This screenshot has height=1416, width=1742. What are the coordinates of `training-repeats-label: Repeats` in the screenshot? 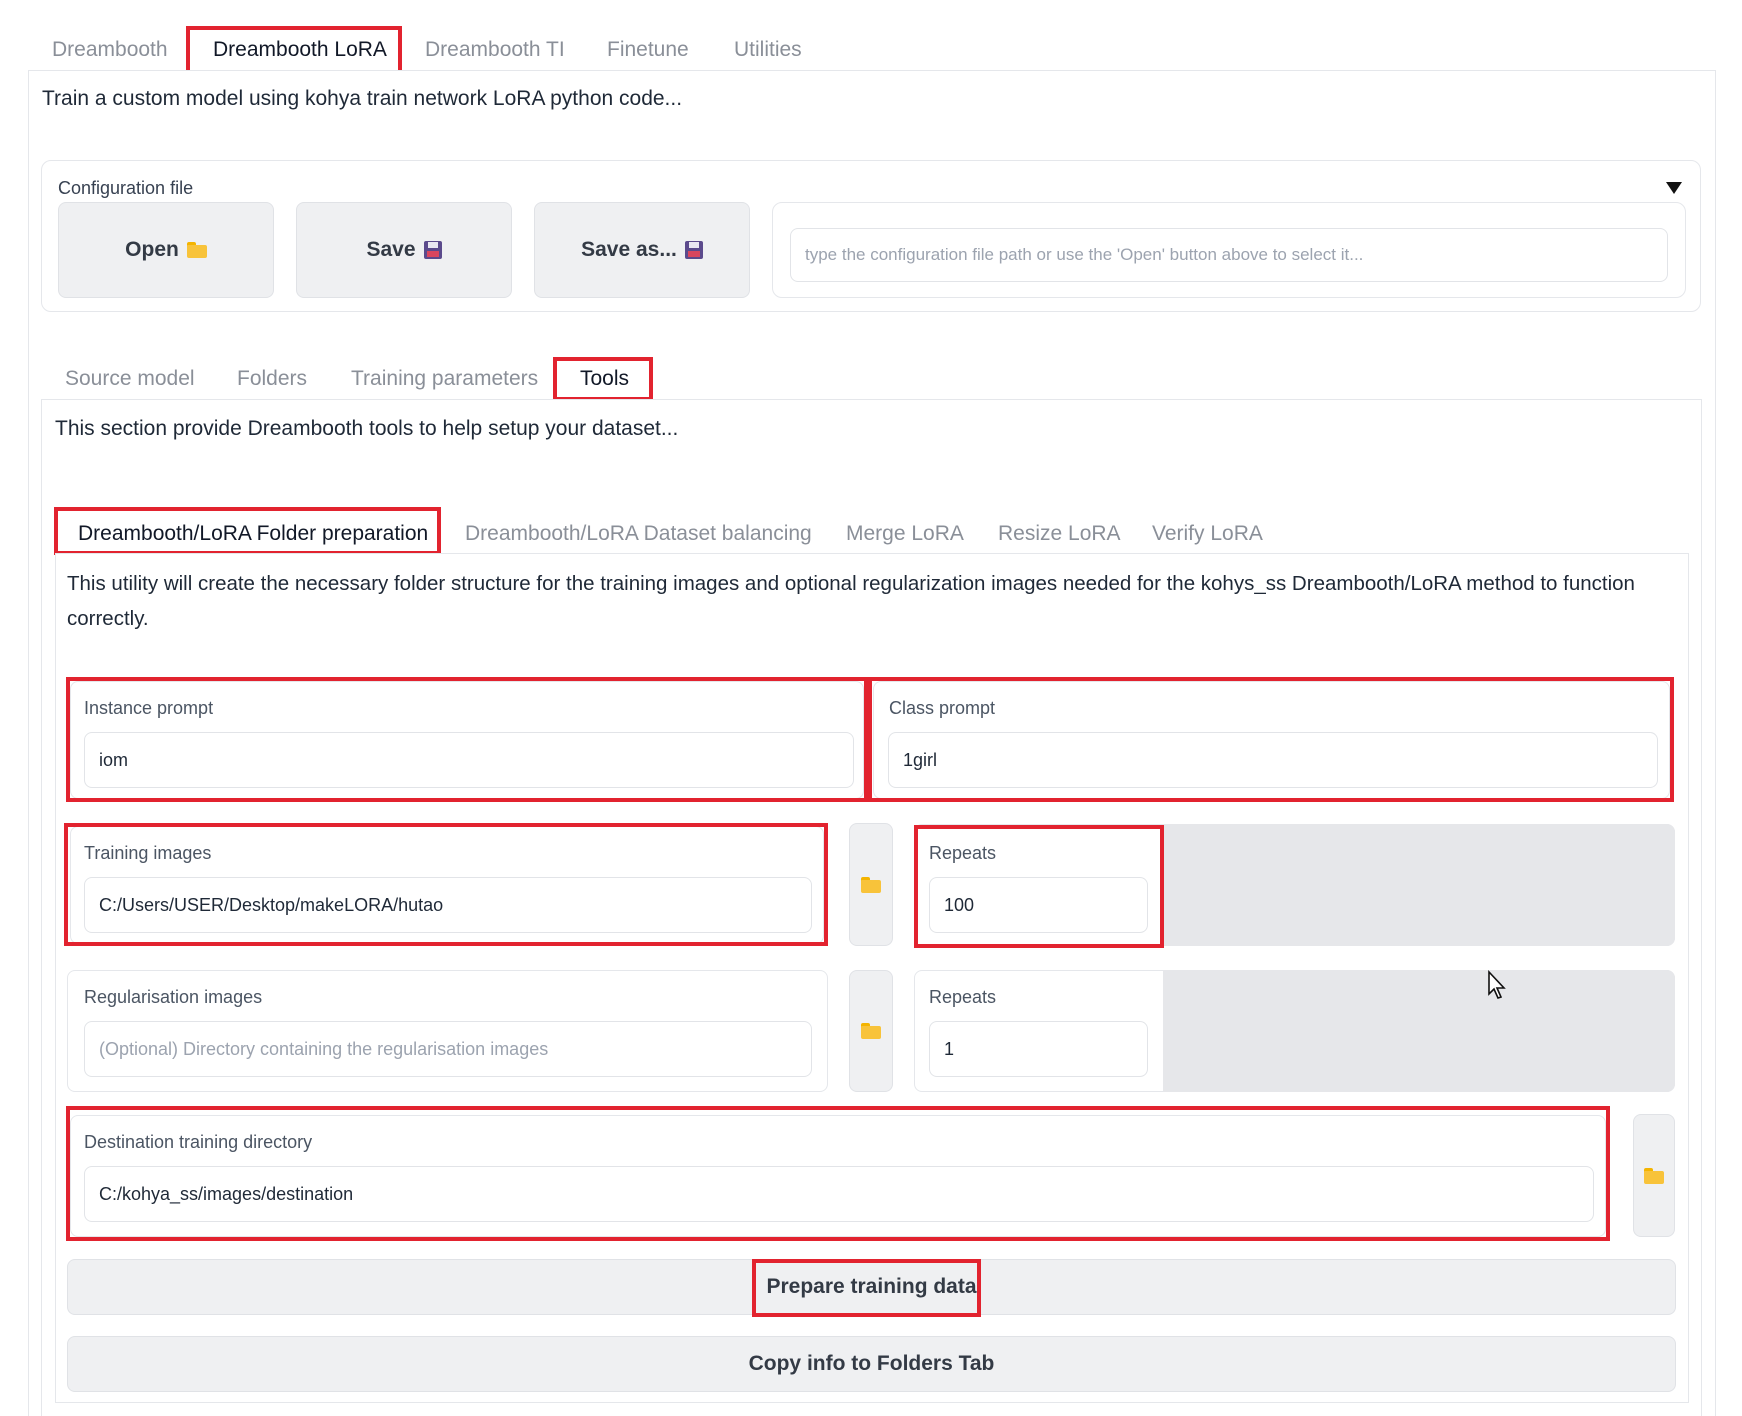 It's located at (963, 853).